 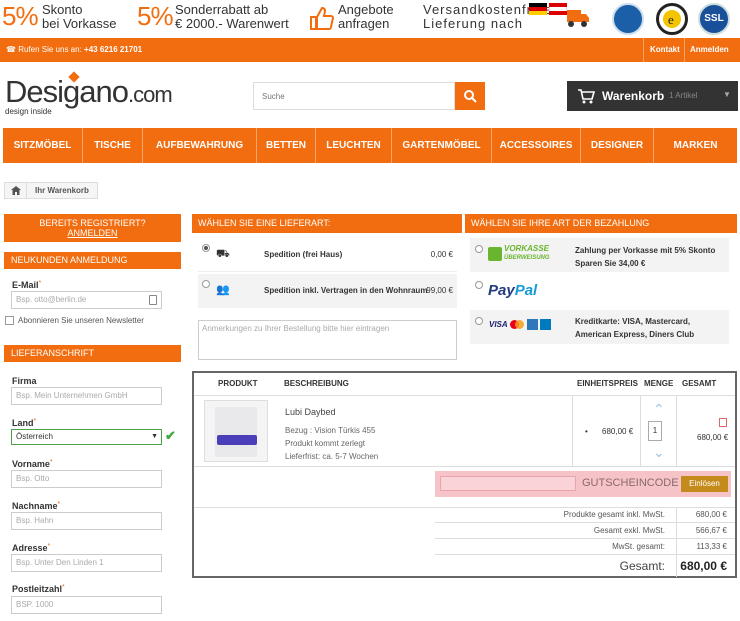 What do you see at coordinates (38, 589) in the screenshot?
I see `postal-code-label: Postleitzahl*` at bounding box center [38, 589].